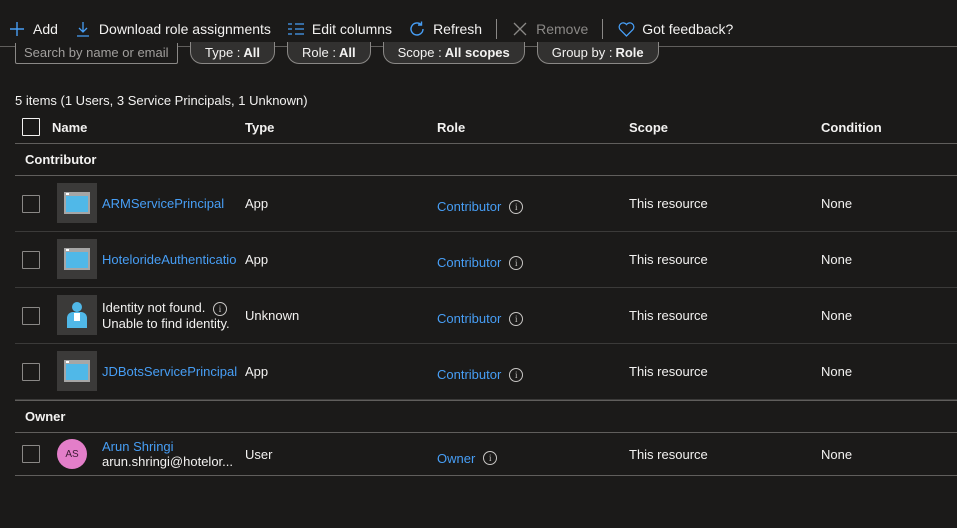  Describe the element at coordinates (252, 52) in the screenshot. I see `type-filter-value: All` at that location.